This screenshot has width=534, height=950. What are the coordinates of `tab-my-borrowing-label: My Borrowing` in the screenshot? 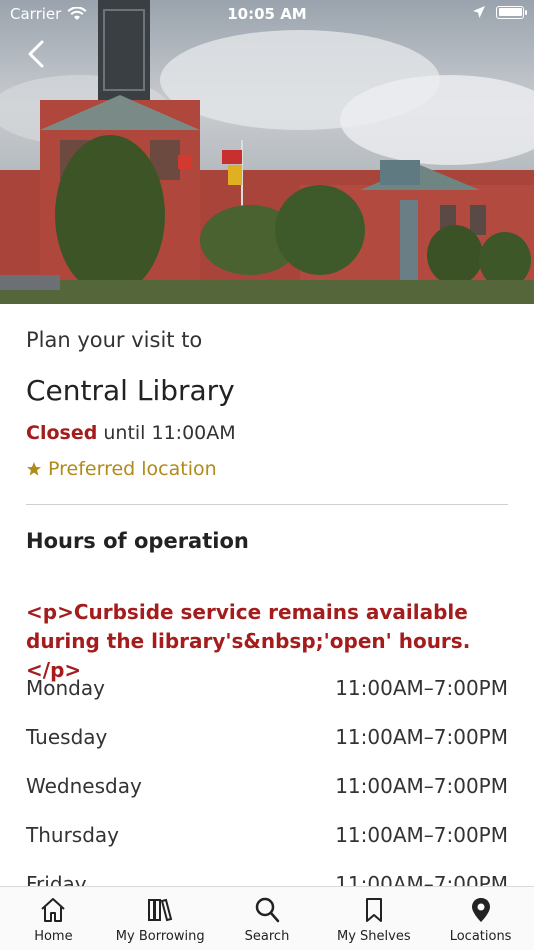 It's located at (160, 936).